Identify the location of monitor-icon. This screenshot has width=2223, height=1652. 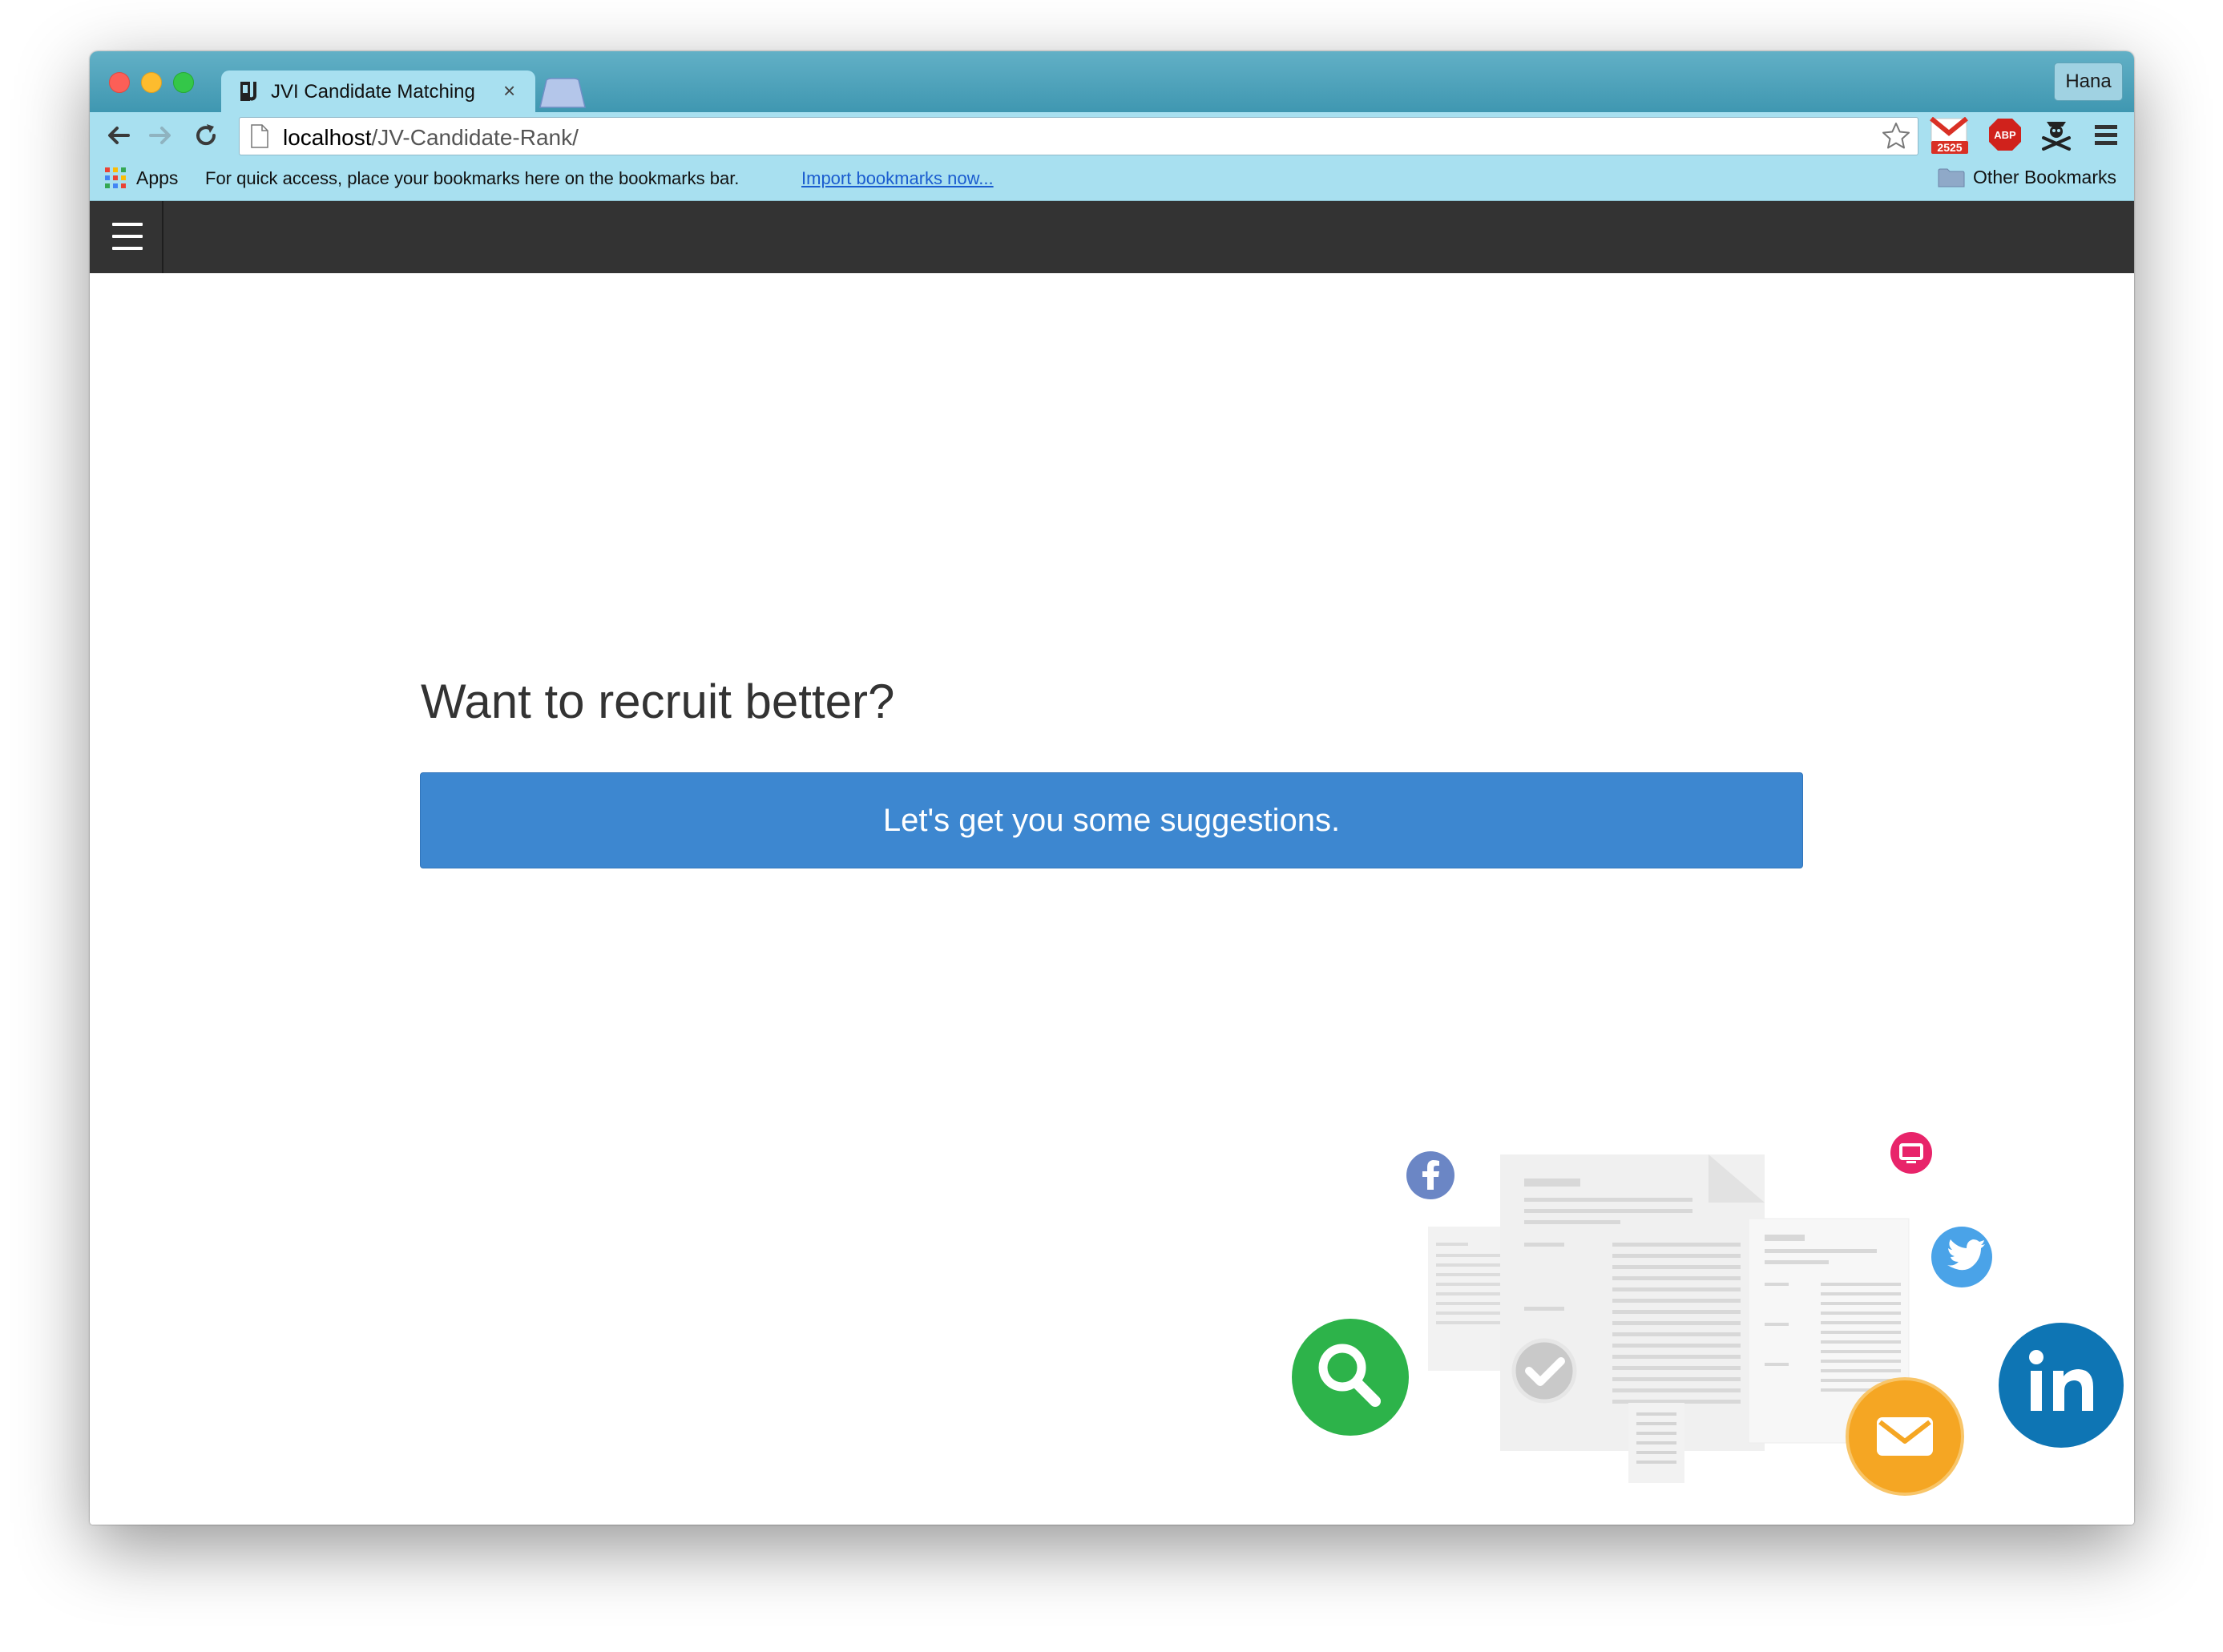
(1911, 1153).